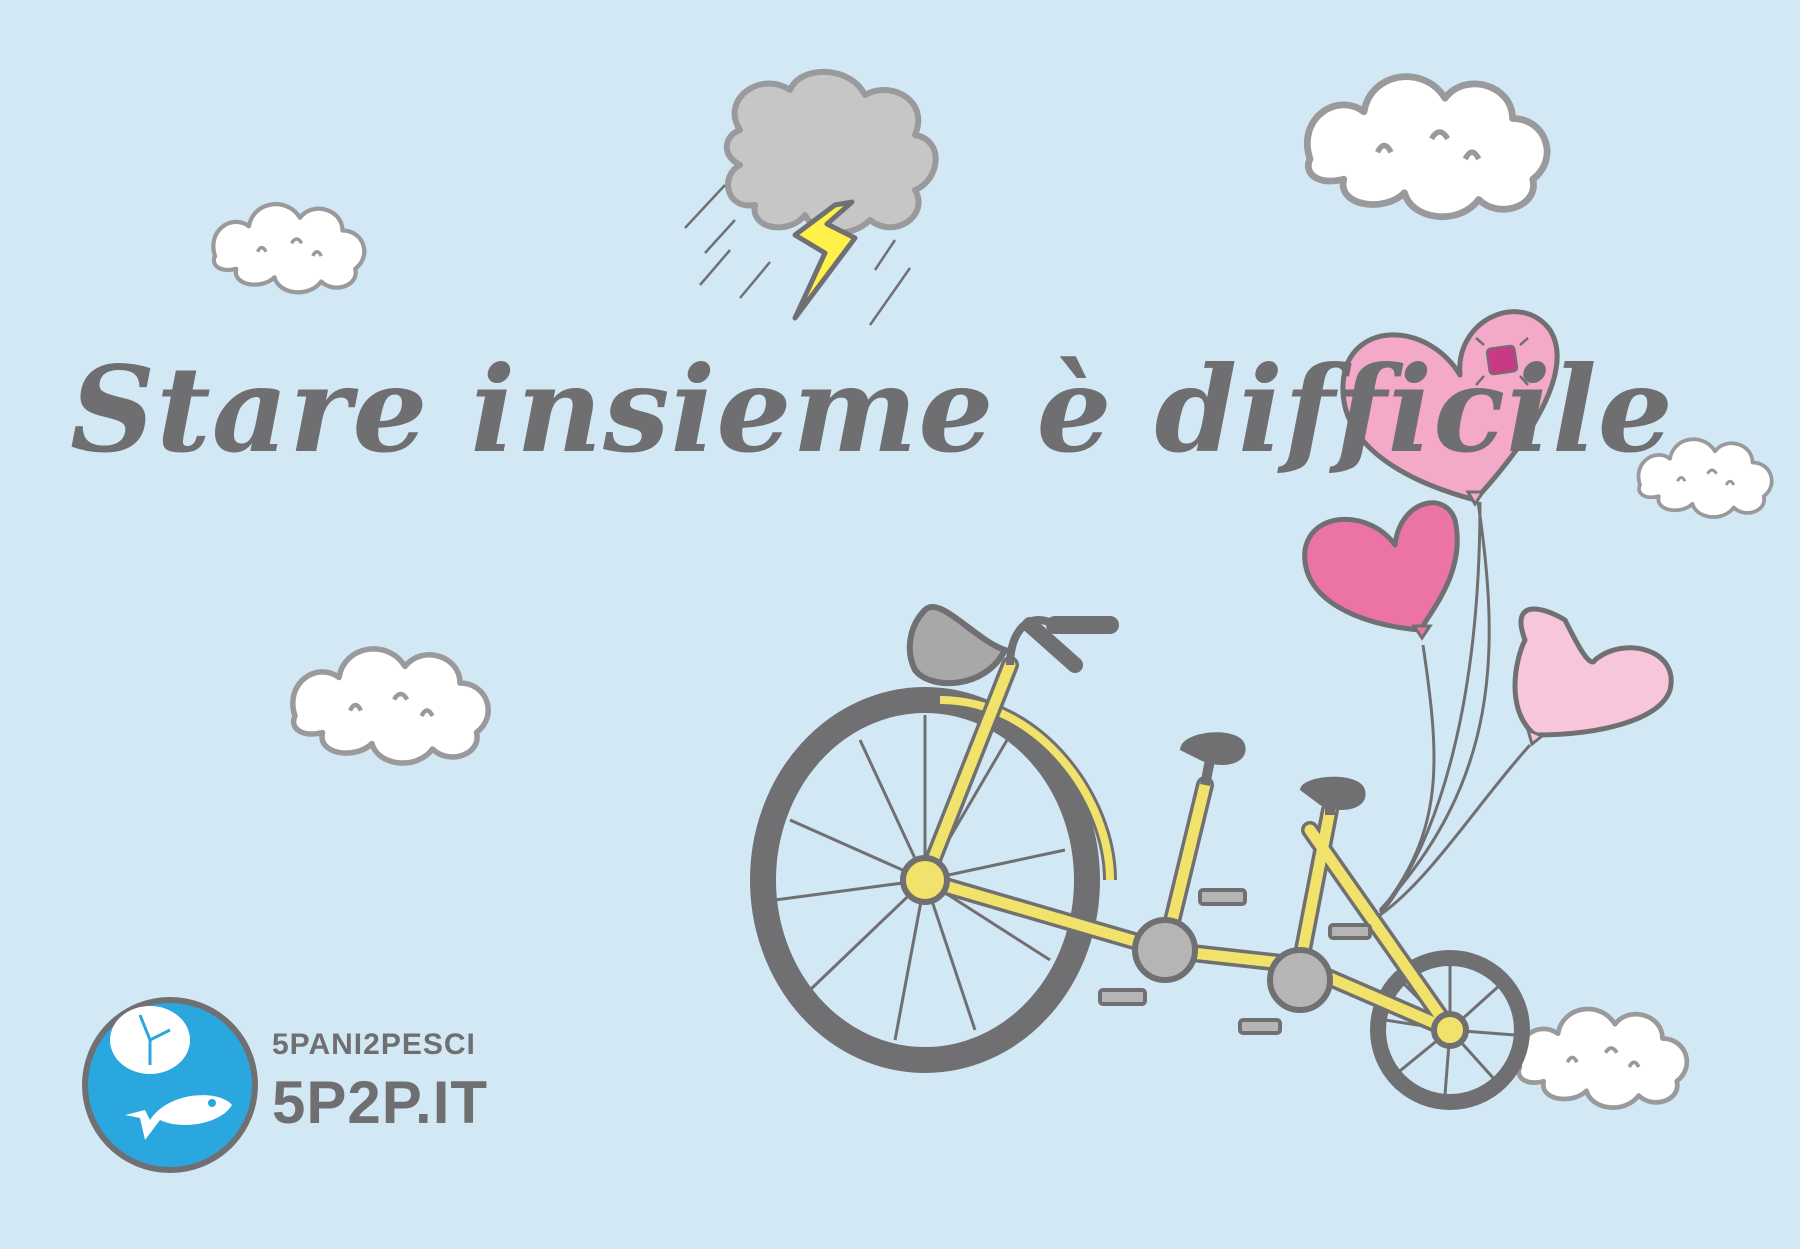  What do you see at coordinates (811, 197) in the screenshot?
I see `storm-cloud-icon` at bounding box center [811, 197].